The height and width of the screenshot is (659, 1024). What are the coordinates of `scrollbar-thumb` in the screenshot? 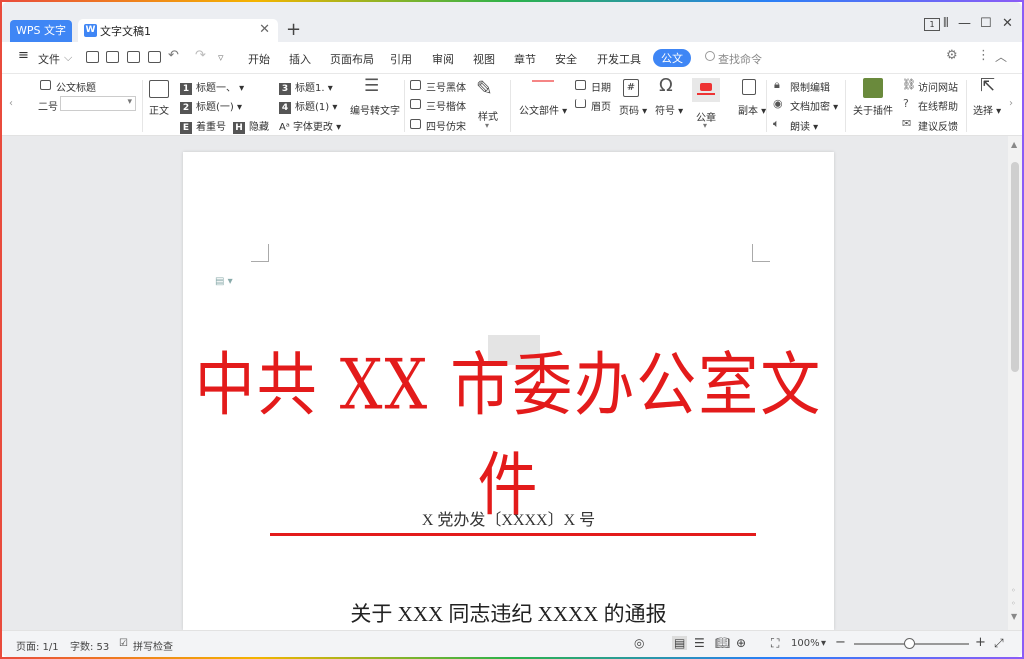 It's located at (1015, 267).